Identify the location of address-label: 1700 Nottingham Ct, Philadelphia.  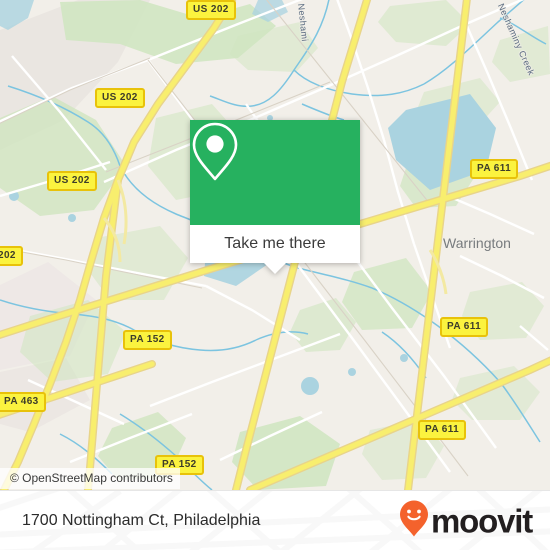
(141, 520).